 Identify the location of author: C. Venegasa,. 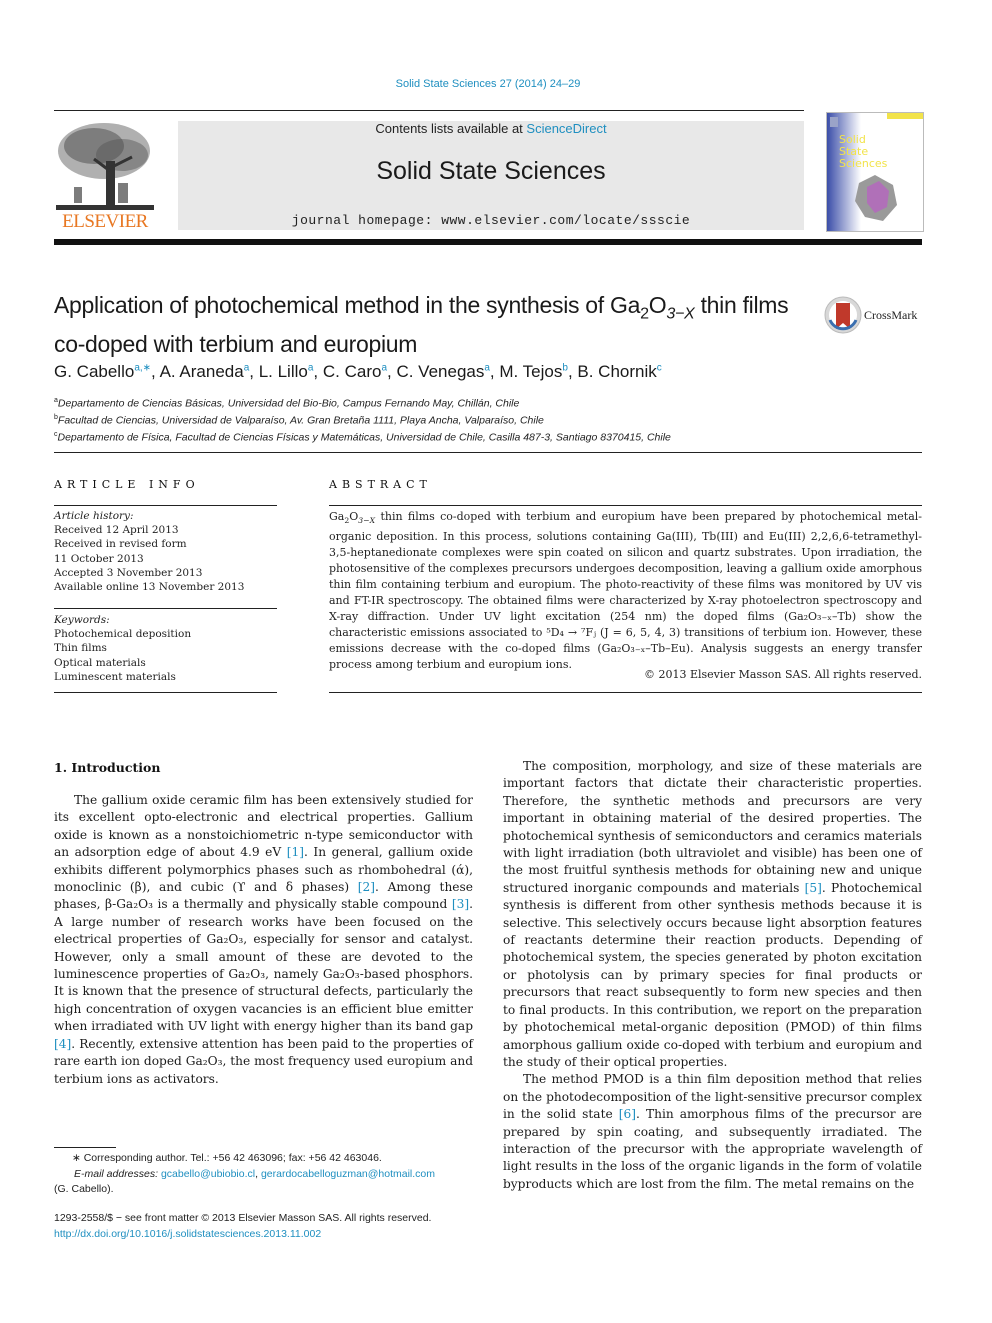
(447, 371).